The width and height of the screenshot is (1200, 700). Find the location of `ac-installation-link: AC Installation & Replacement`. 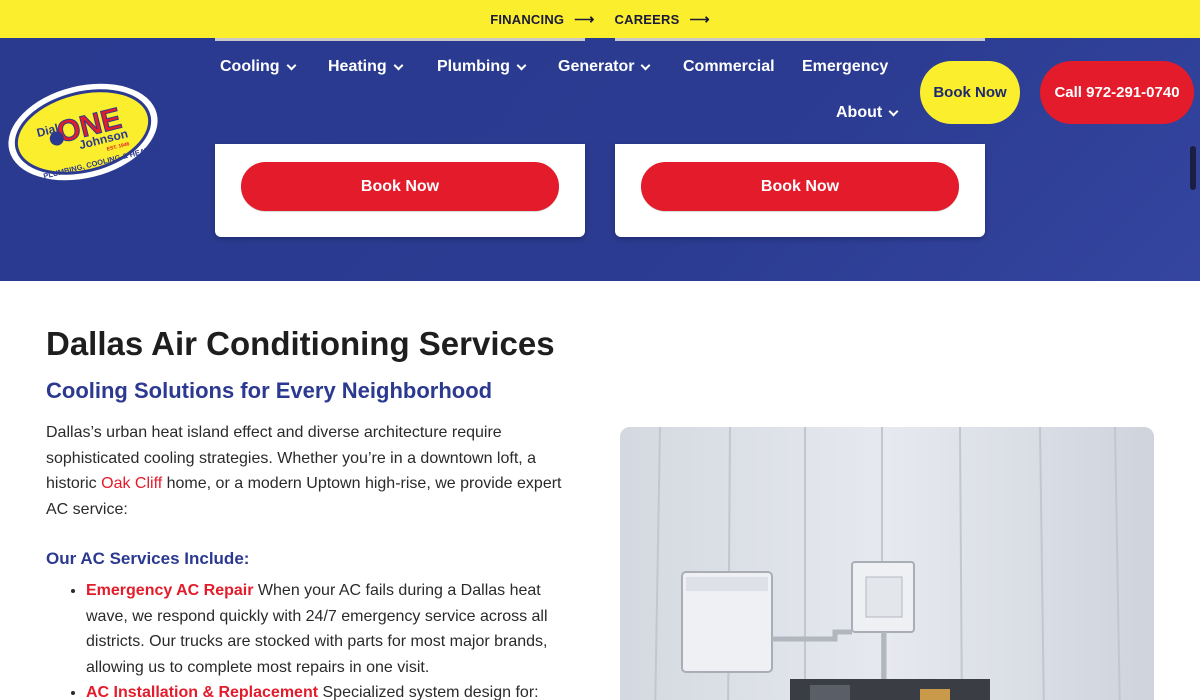

ac-installation-link: AC Installation & Replacement is located at coordinates (202, 692).